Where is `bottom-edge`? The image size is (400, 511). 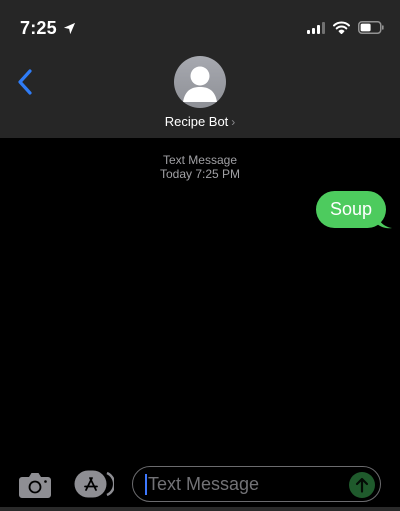
bottom-edge is located at coordinates (200, 509).